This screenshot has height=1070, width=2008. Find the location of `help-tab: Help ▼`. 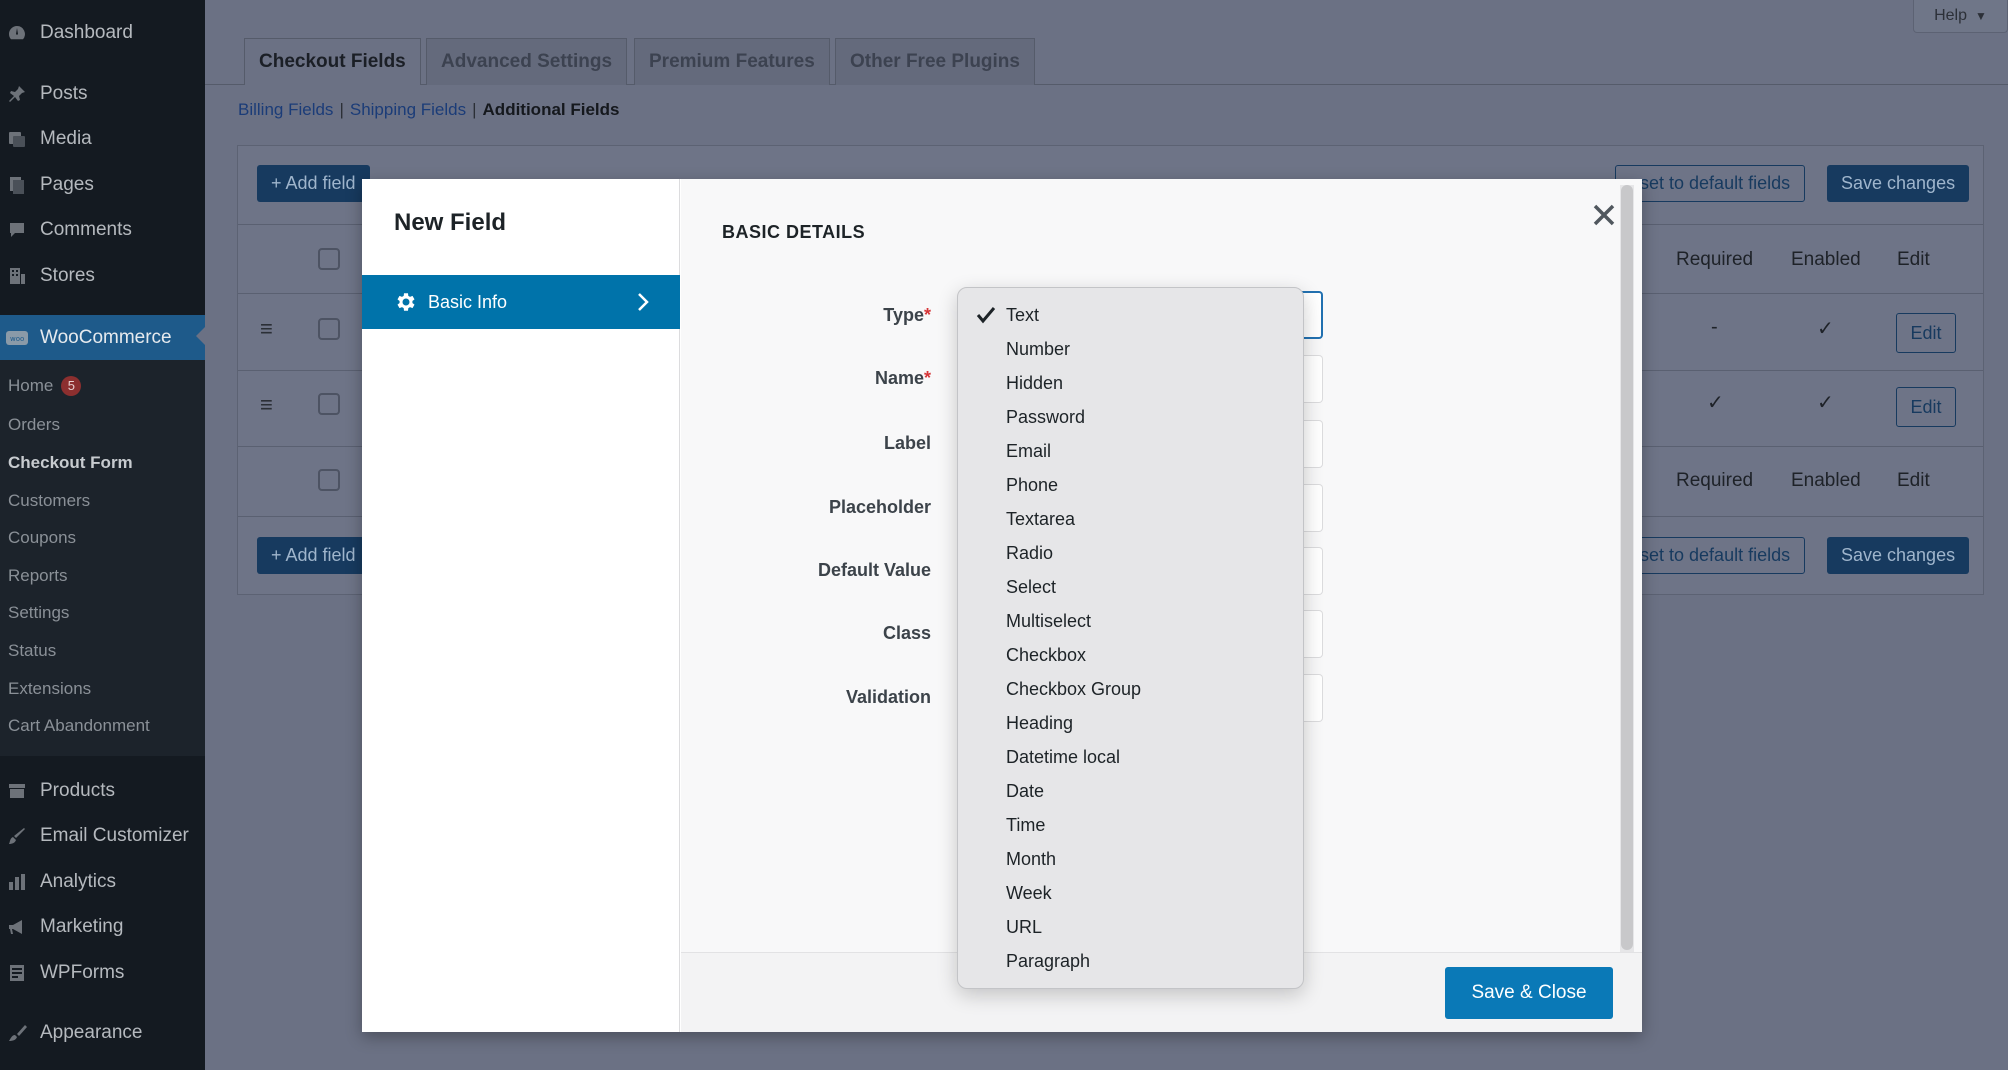

help-tab: Help ▼ is located at coordinates (1960, 16).